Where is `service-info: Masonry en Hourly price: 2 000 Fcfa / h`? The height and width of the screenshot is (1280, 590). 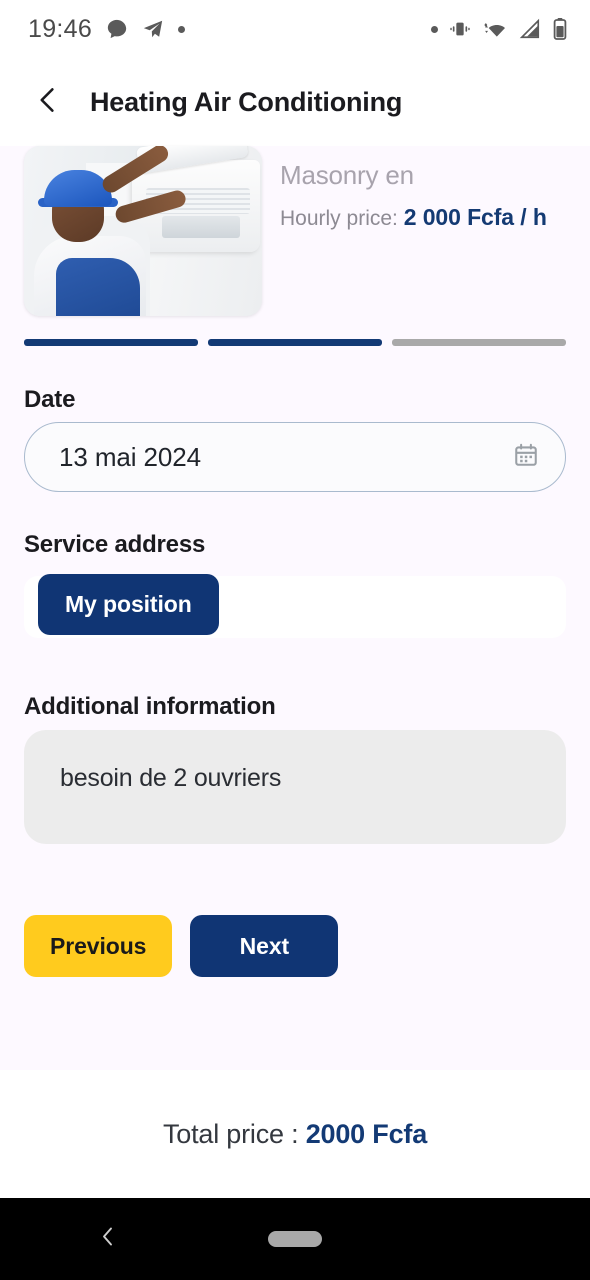
service-info: Masonry en Hourly price: 2 000 Fcfa / h is located at coordinates (413, 231).